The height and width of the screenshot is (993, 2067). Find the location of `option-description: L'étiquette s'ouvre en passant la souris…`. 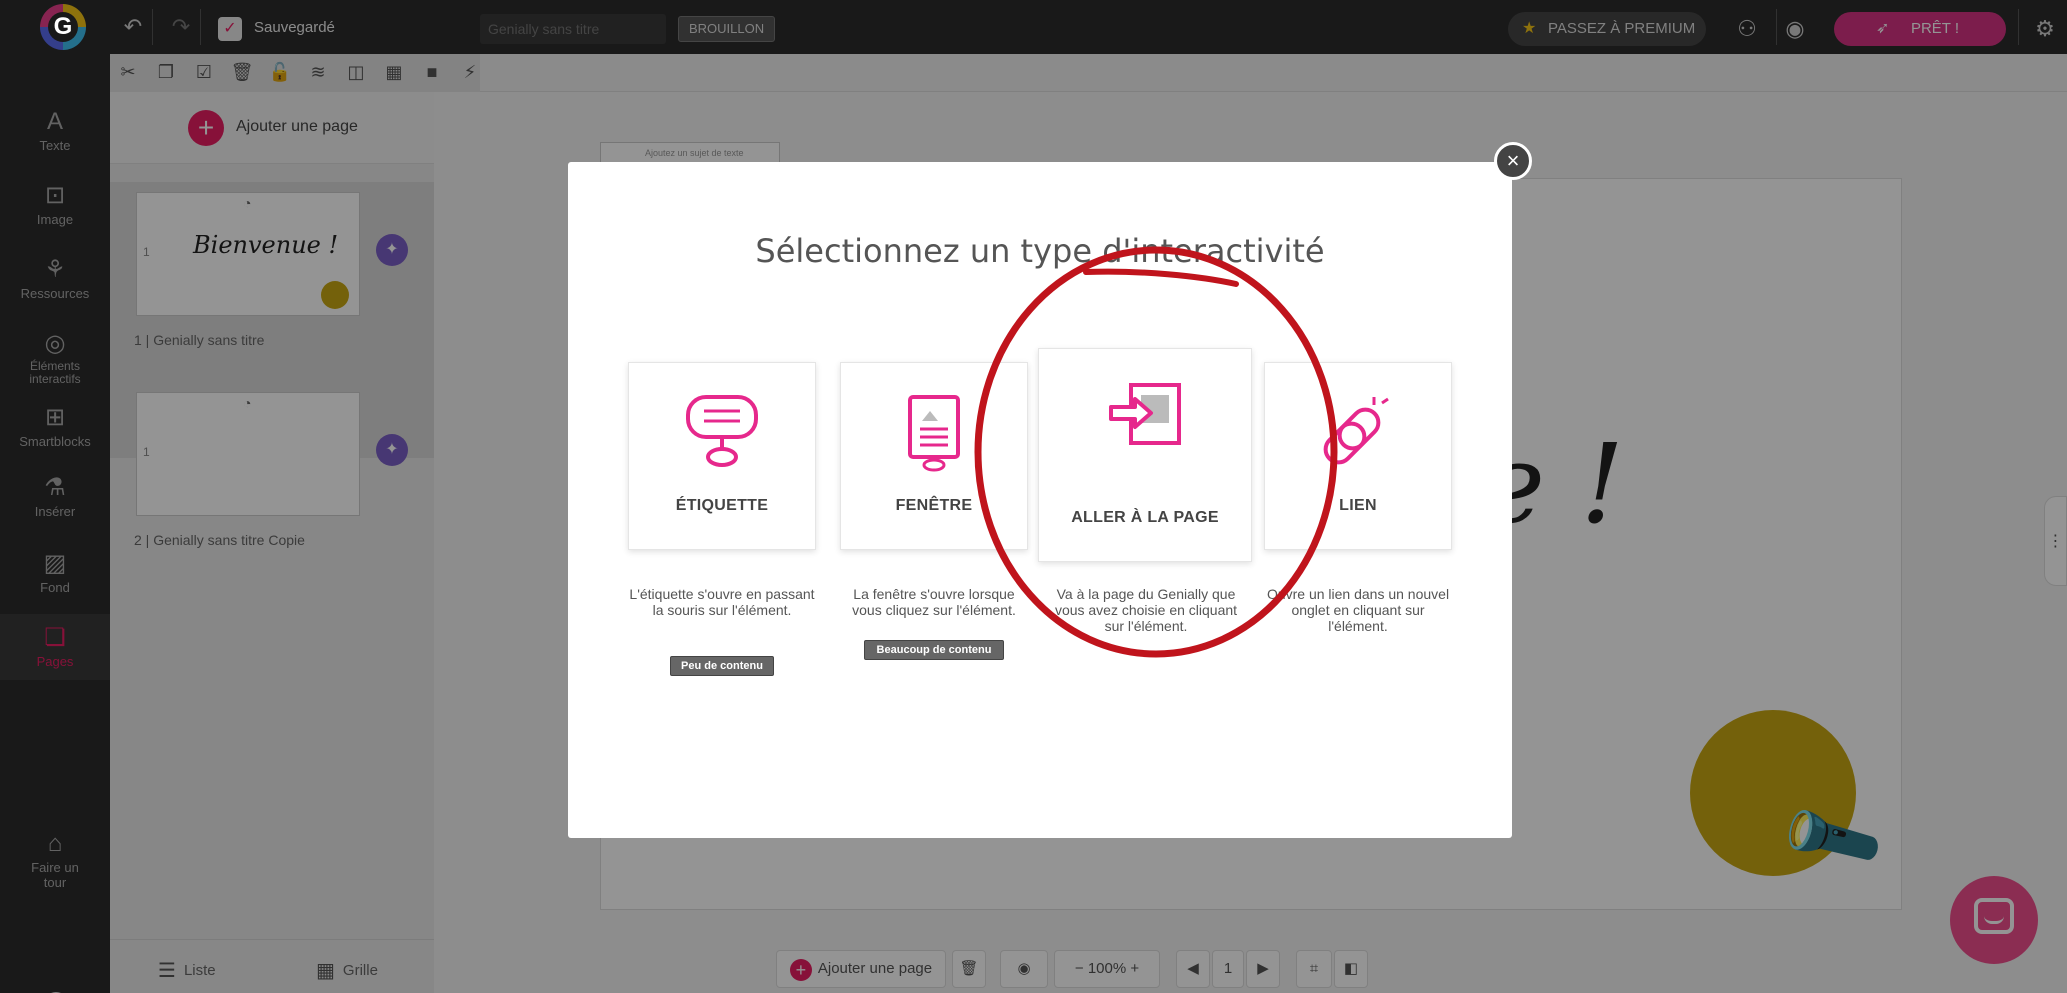

option-description: L'étiquette s'ouvre en passant la souris… is located at coordinates (722, 602).